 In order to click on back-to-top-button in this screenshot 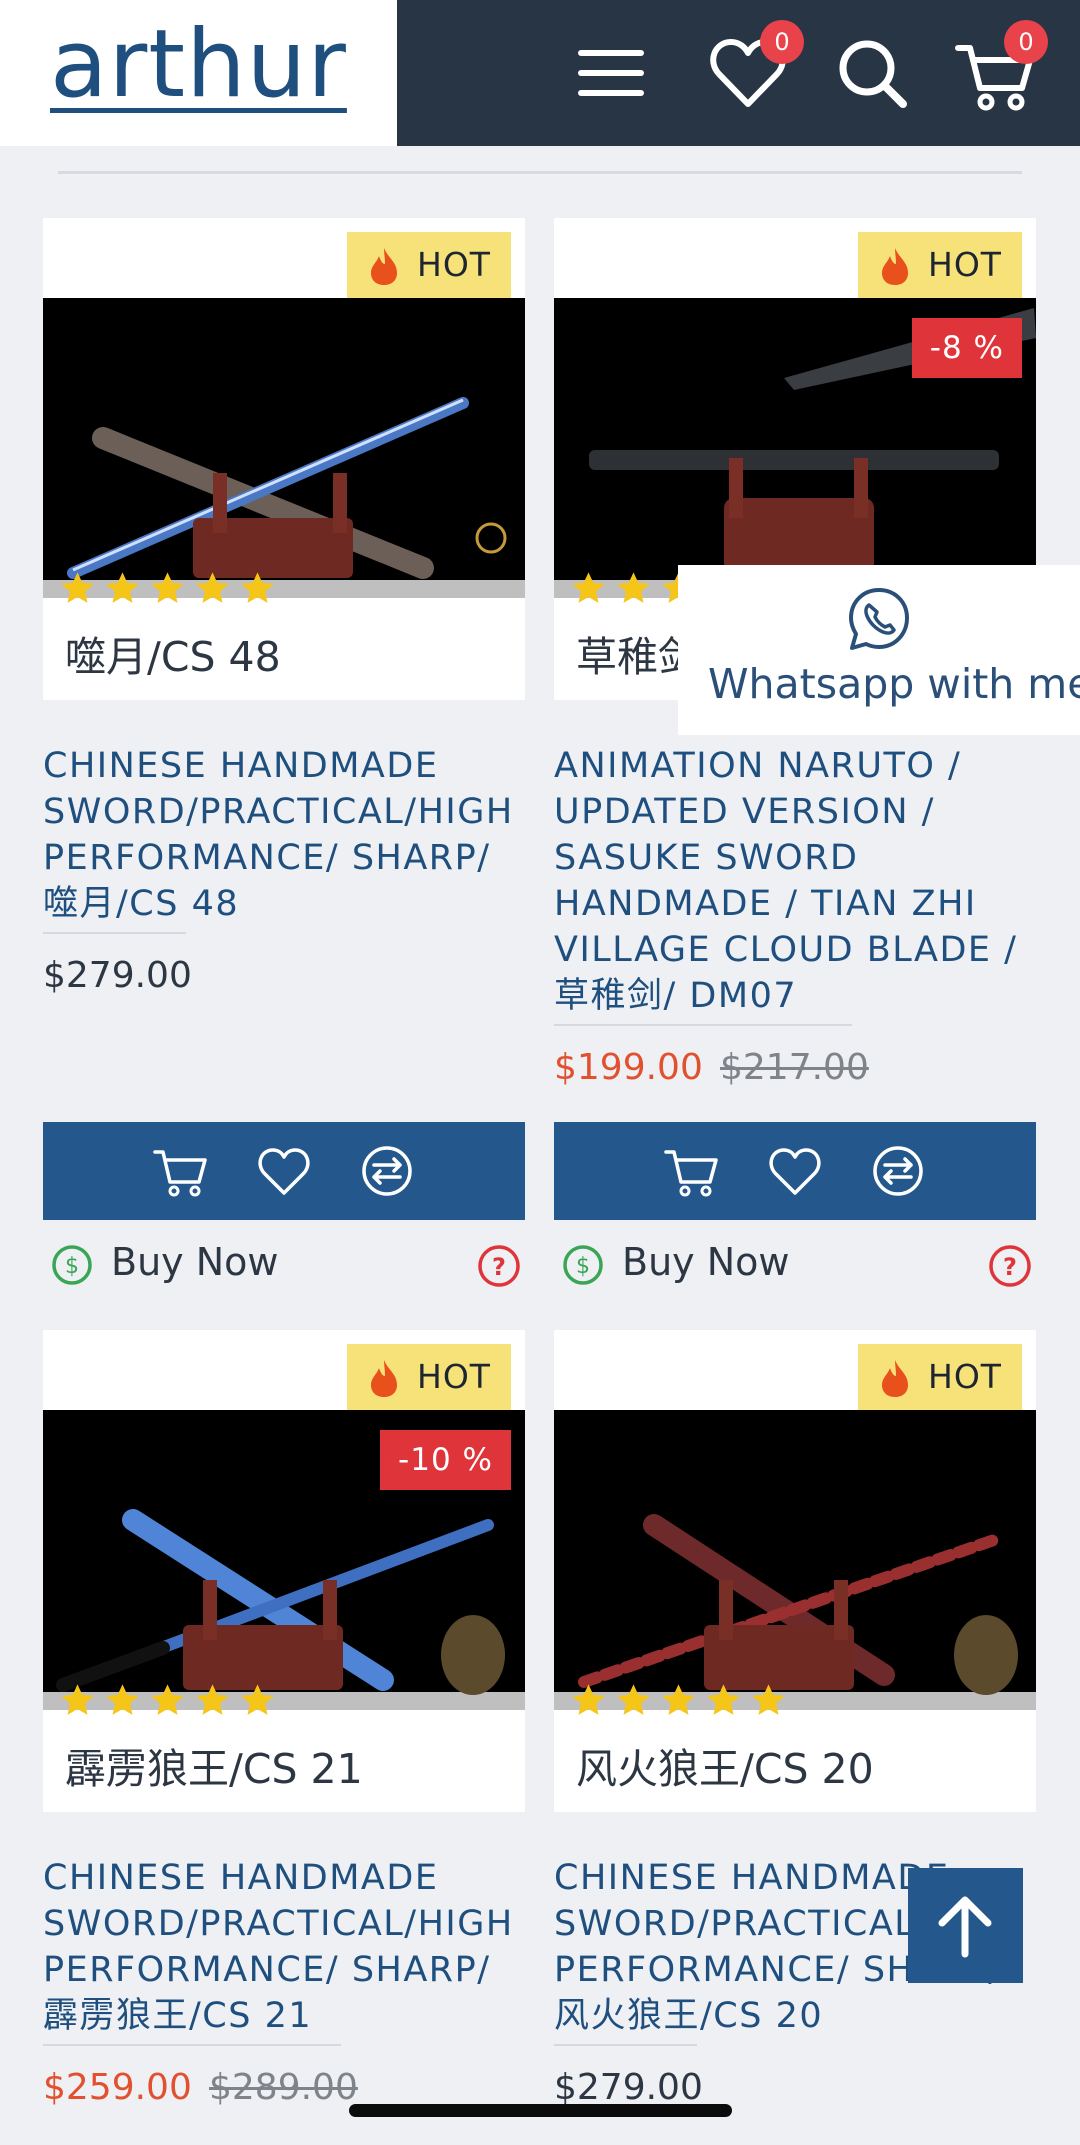, I will do `click(965, 1925)`.